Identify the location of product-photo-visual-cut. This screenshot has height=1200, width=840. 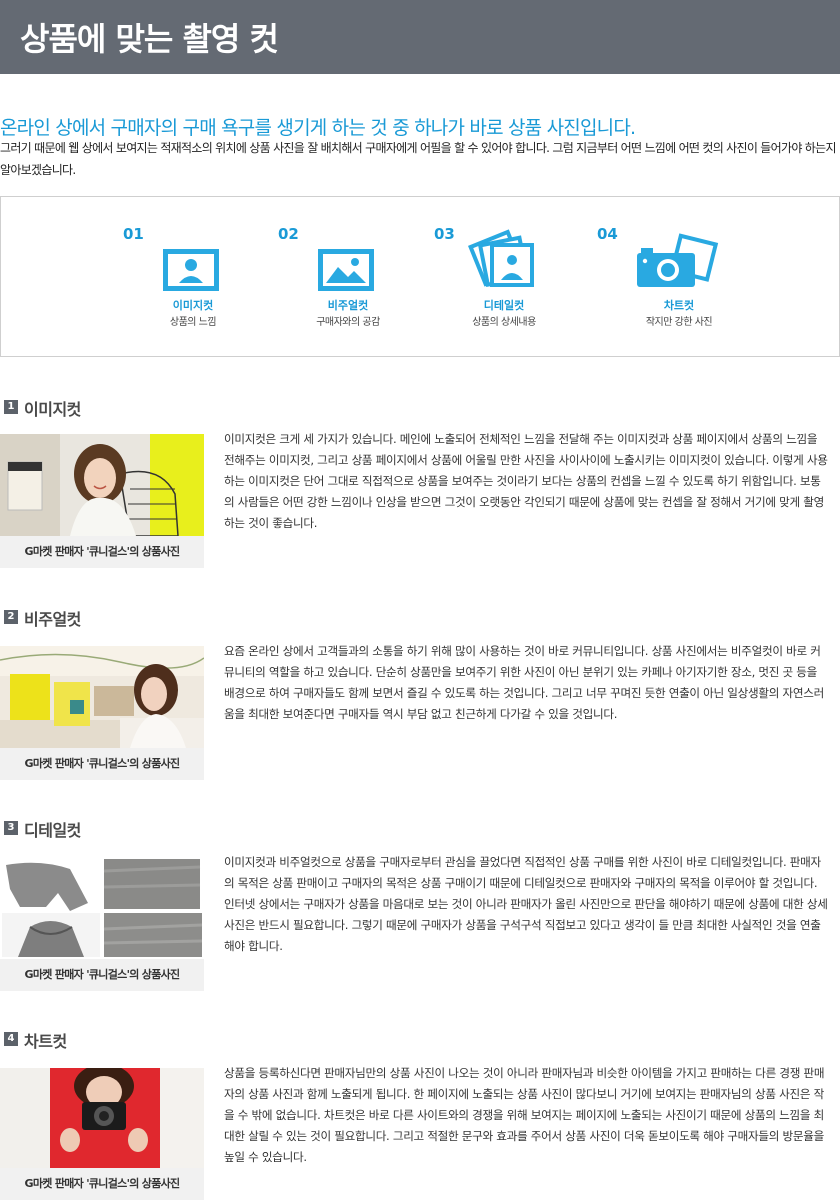
(102, 697).